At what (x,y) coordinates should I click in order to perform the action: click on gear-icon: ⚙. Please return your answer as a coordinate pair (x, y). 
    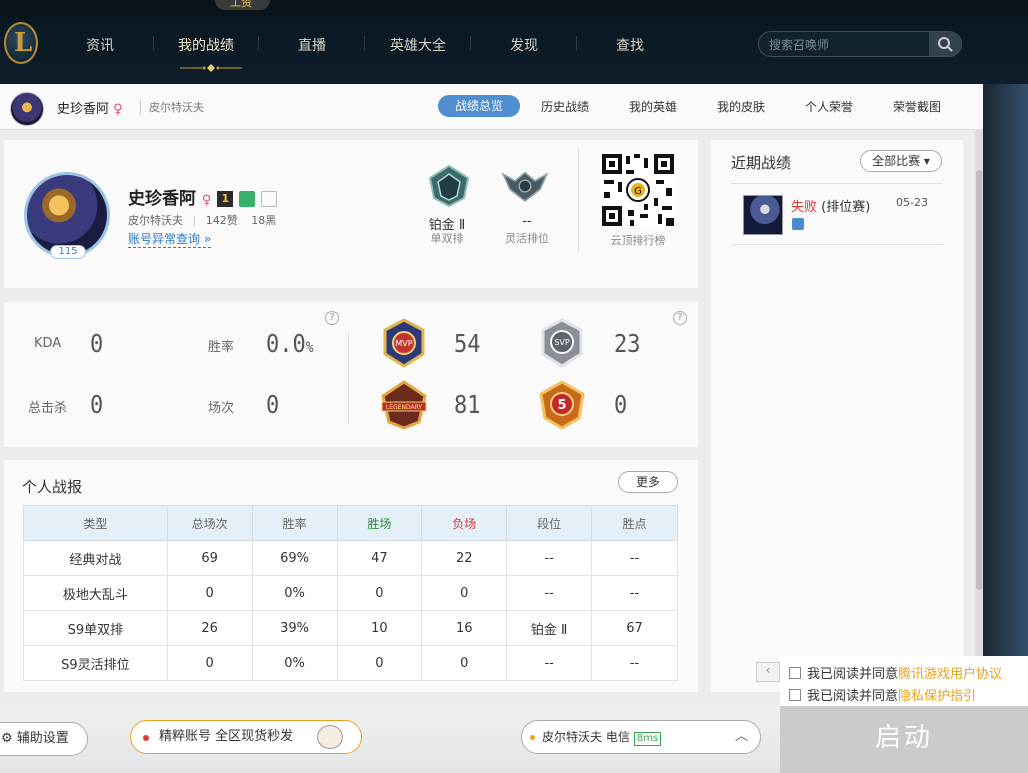
    Looking at the image, I should click on (7, 738).